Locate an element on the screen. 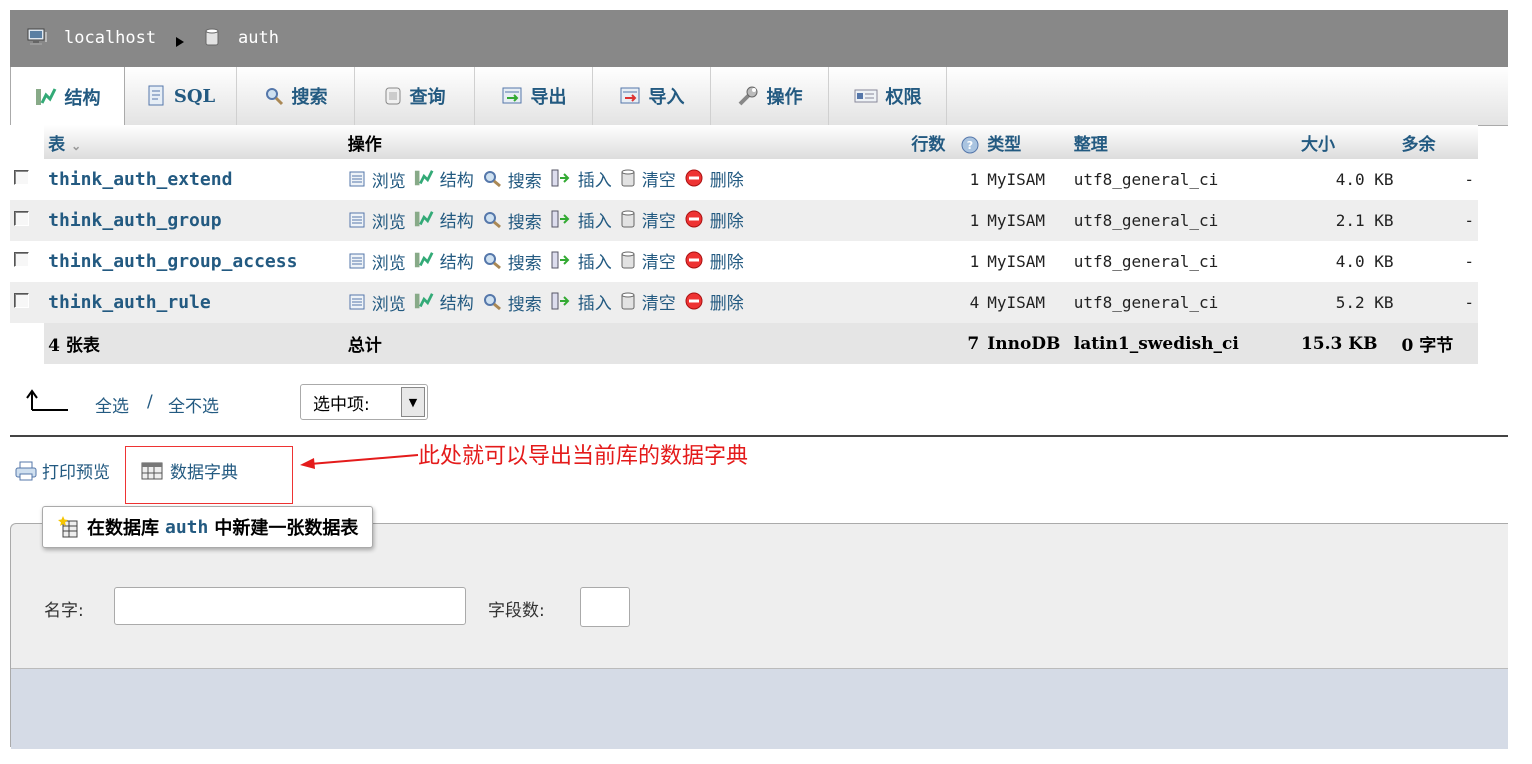  printer-icon is located at coordinates (26, 470).